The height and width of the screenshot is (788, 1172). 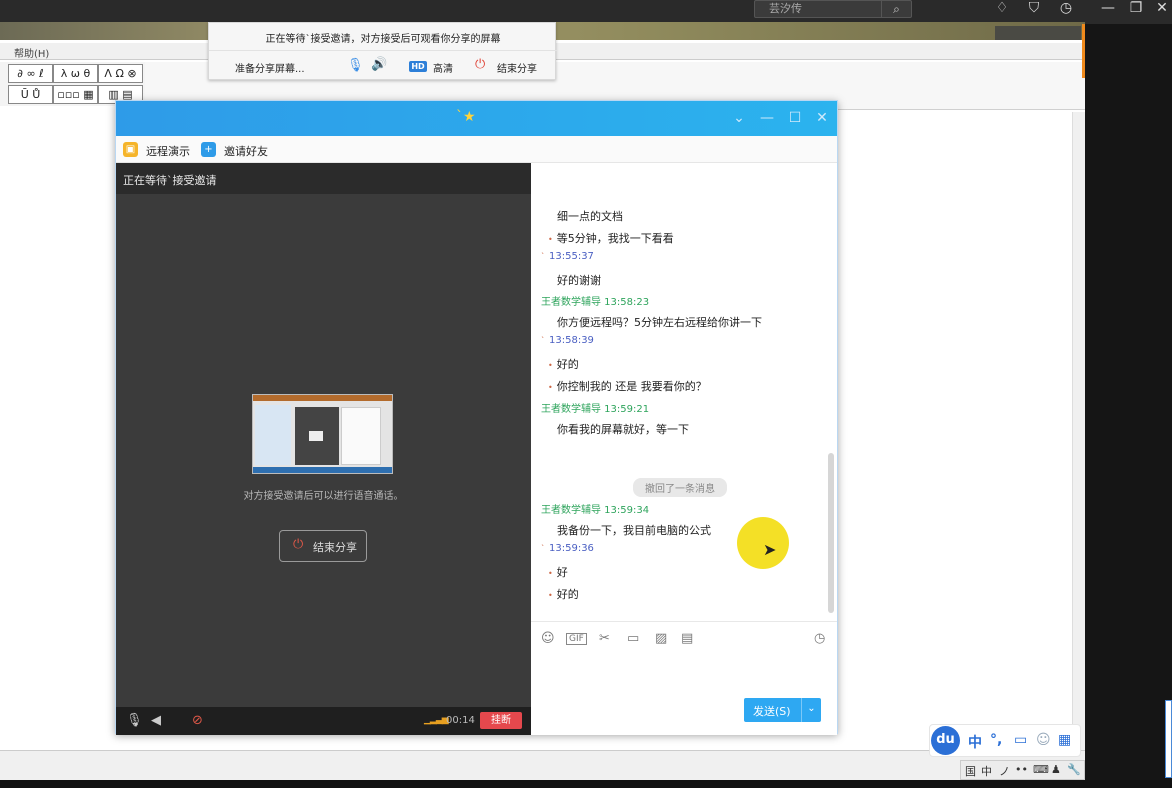 I want to click on ime-mode-chinese: 中, so click(x=975, y=742).